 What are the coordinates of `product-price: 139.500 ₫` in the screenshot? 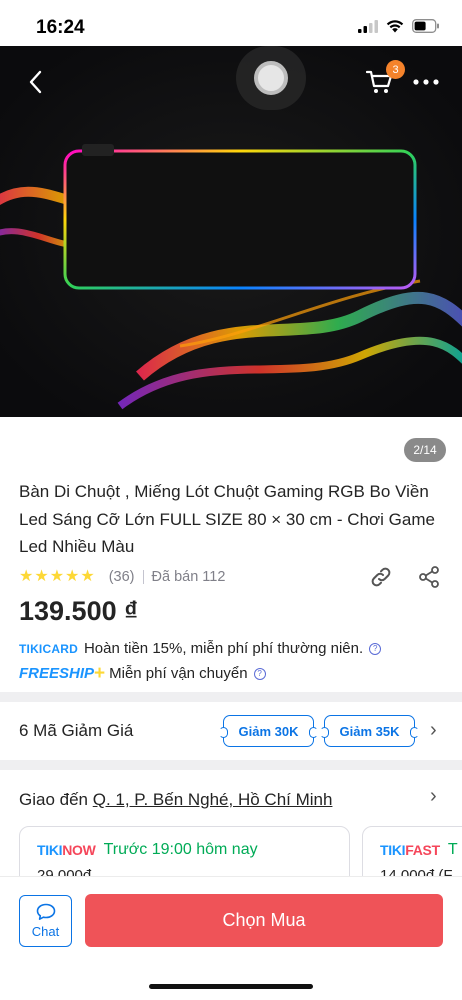 It's located at (78, 611).